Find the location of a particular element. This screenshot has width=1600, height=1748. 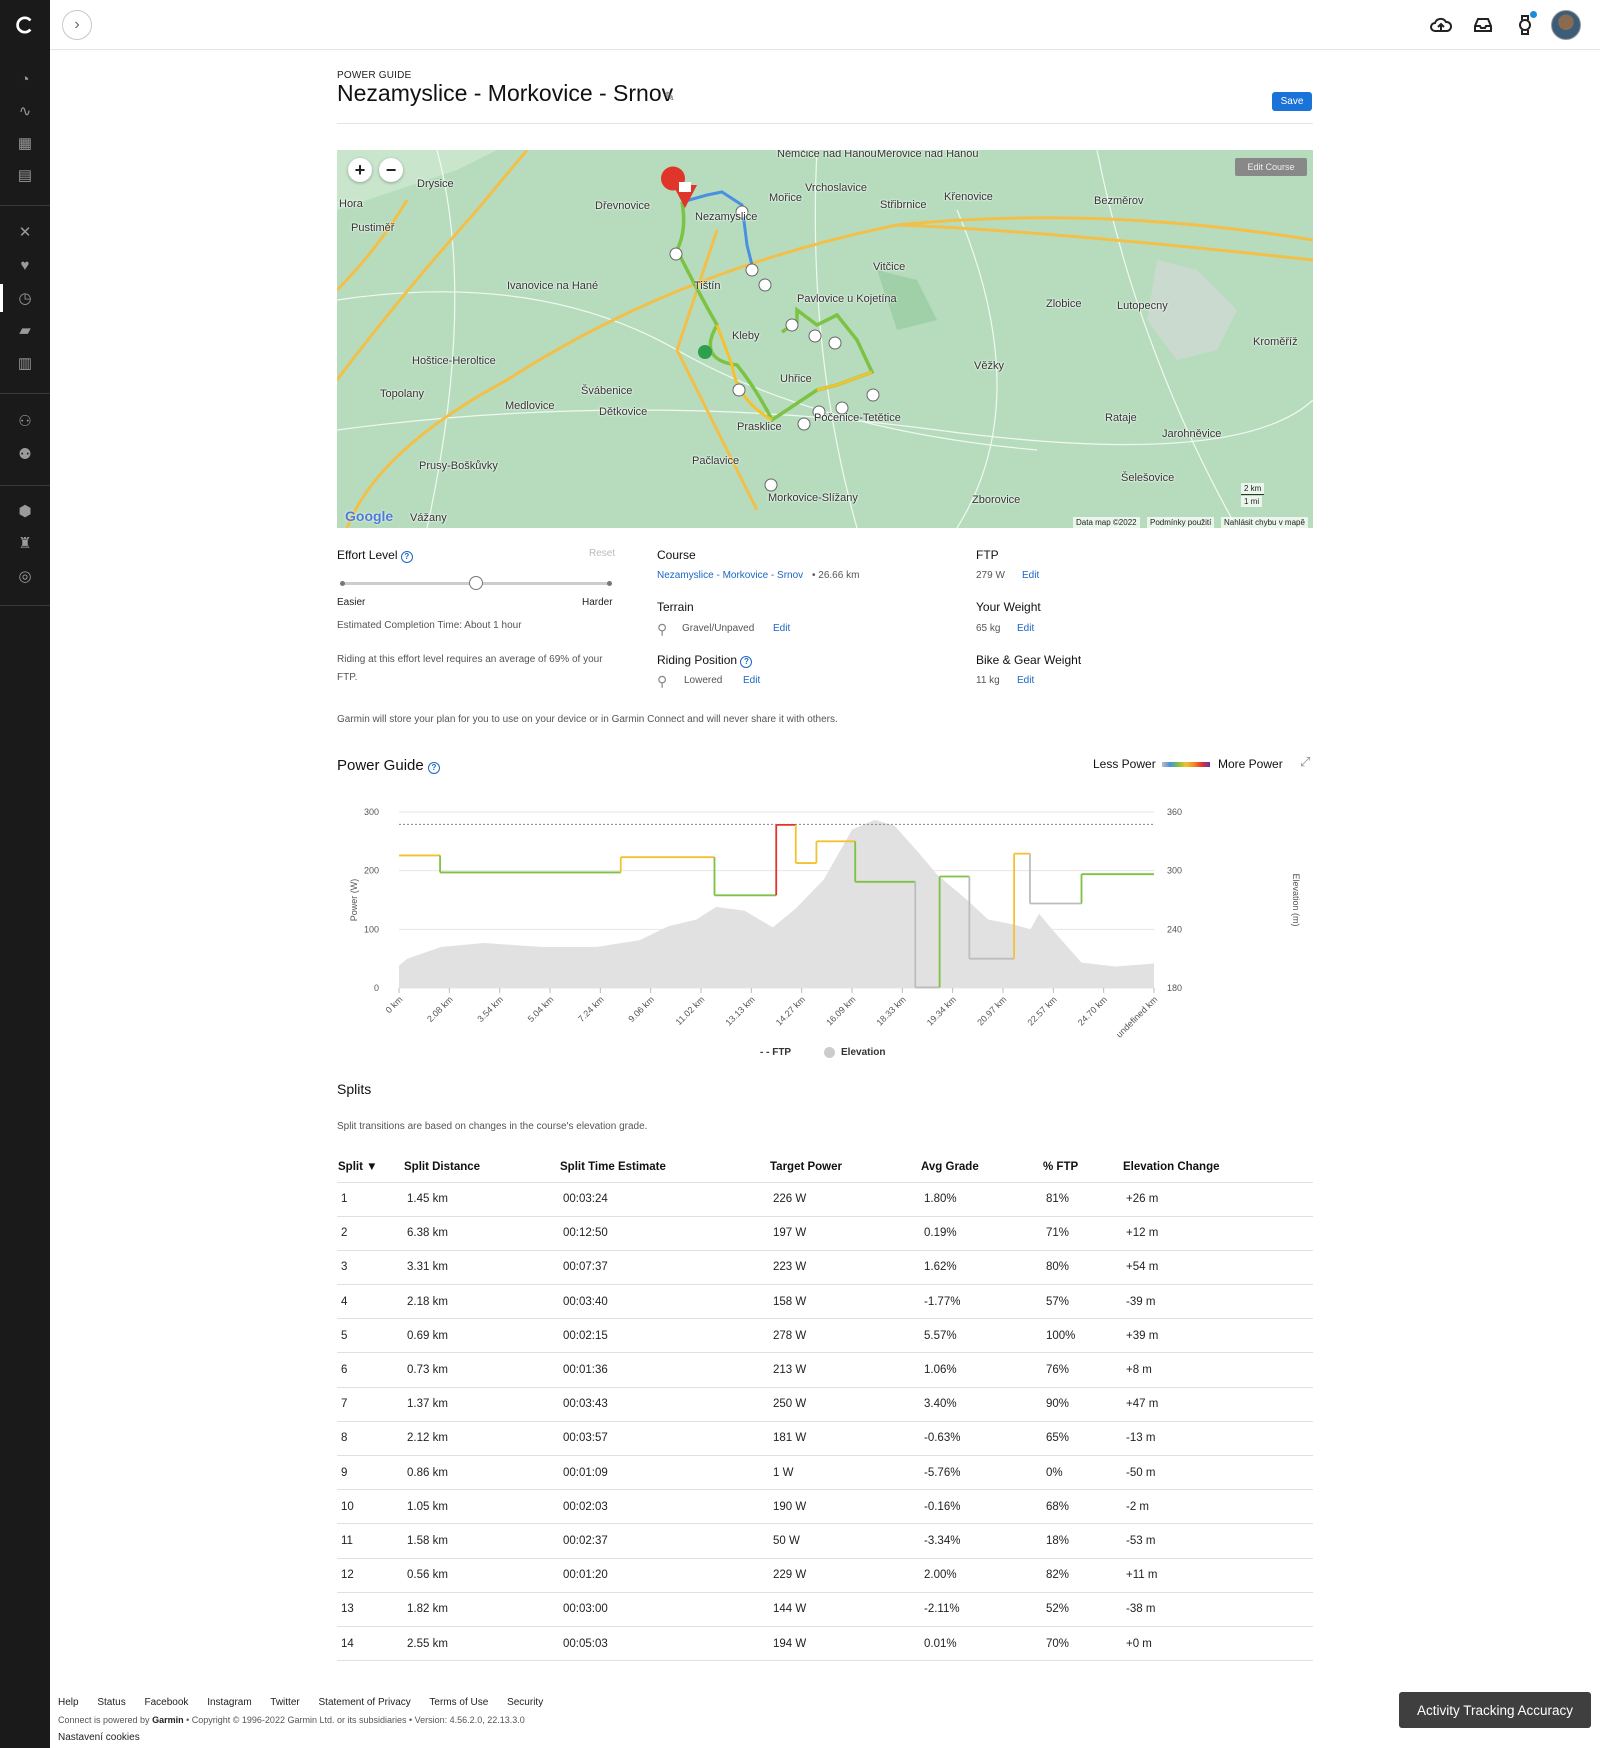

x-tick-label: 3.54 km is located at coordinates (490, 1009).